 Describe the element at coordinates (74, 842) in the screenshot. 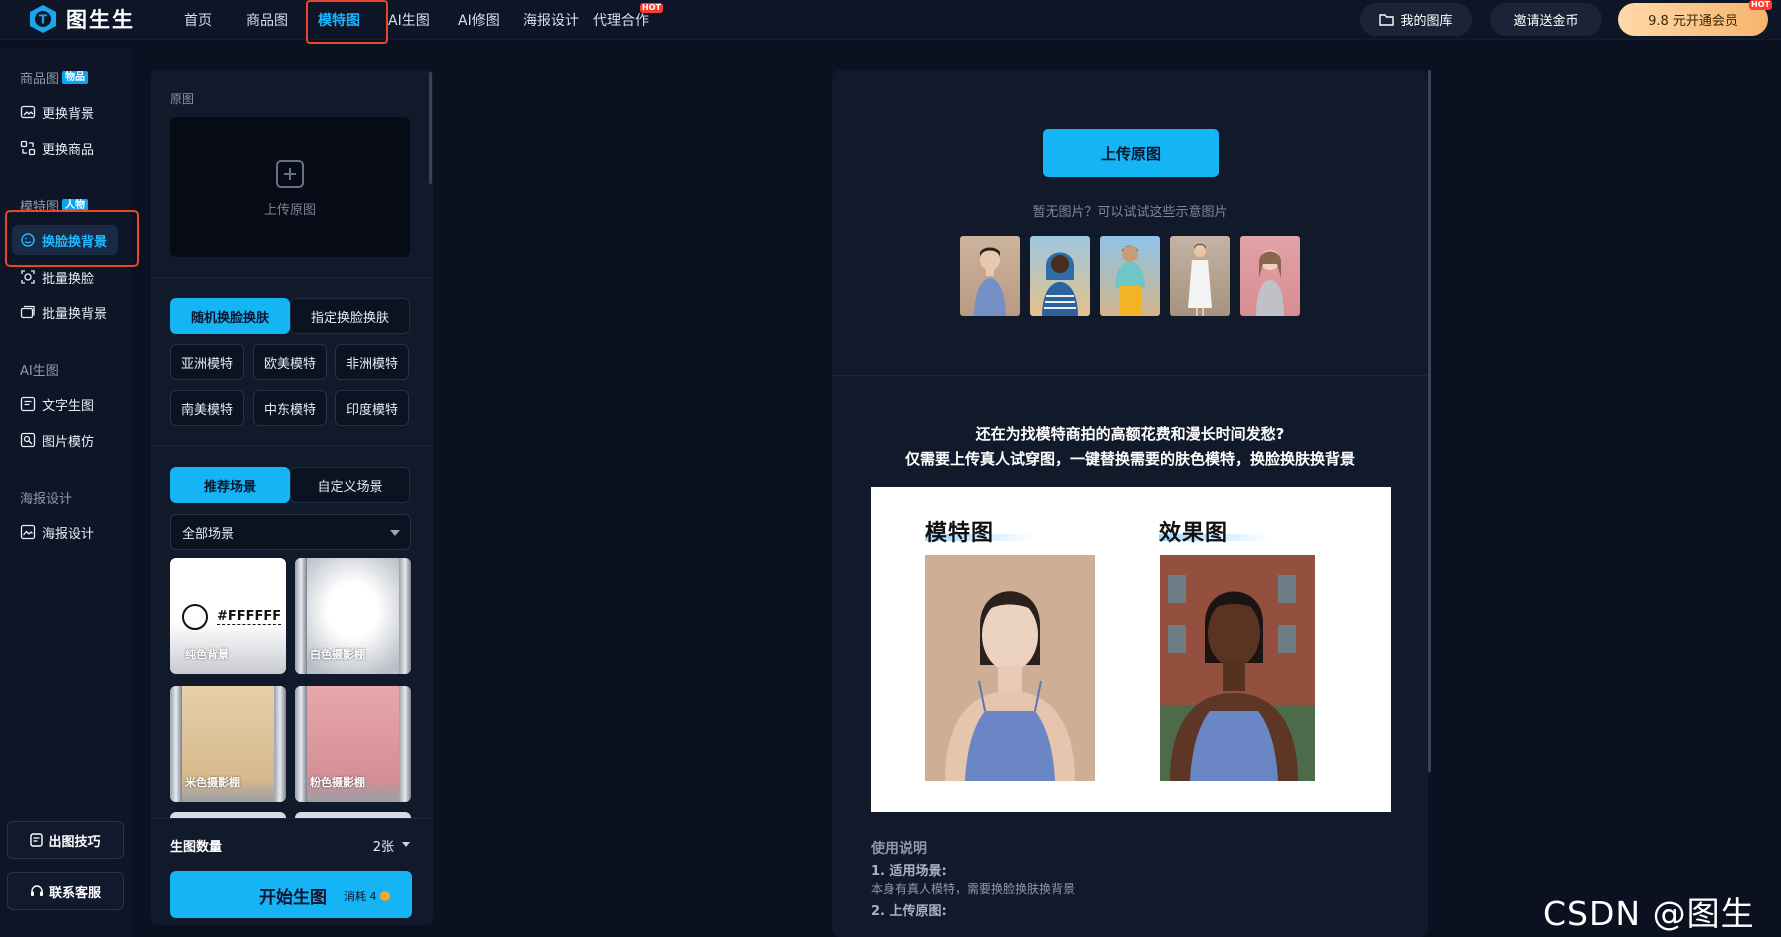

I see `tips-label: 出图技巧` at that location.